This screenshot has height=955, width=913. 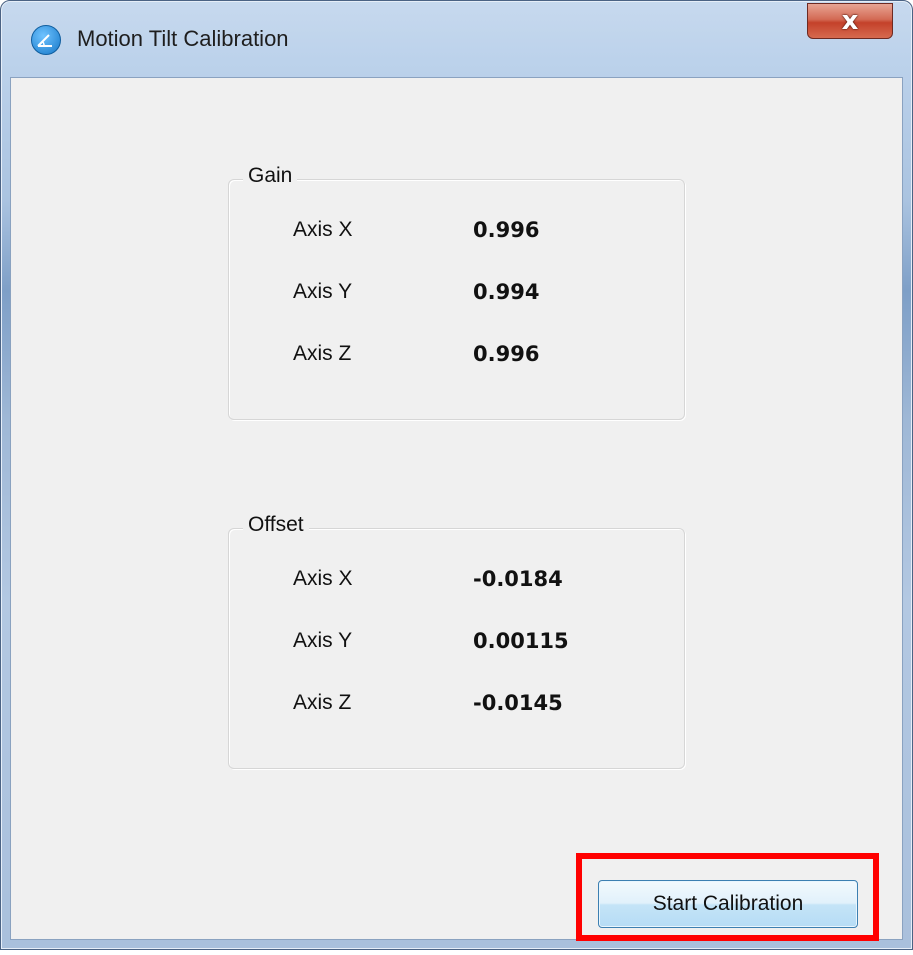 What do you see at coordinates (456, 706) in the screenshot?
I see `offset-row-z: Axis Z -0.0145` at bounding box center [456, 706].